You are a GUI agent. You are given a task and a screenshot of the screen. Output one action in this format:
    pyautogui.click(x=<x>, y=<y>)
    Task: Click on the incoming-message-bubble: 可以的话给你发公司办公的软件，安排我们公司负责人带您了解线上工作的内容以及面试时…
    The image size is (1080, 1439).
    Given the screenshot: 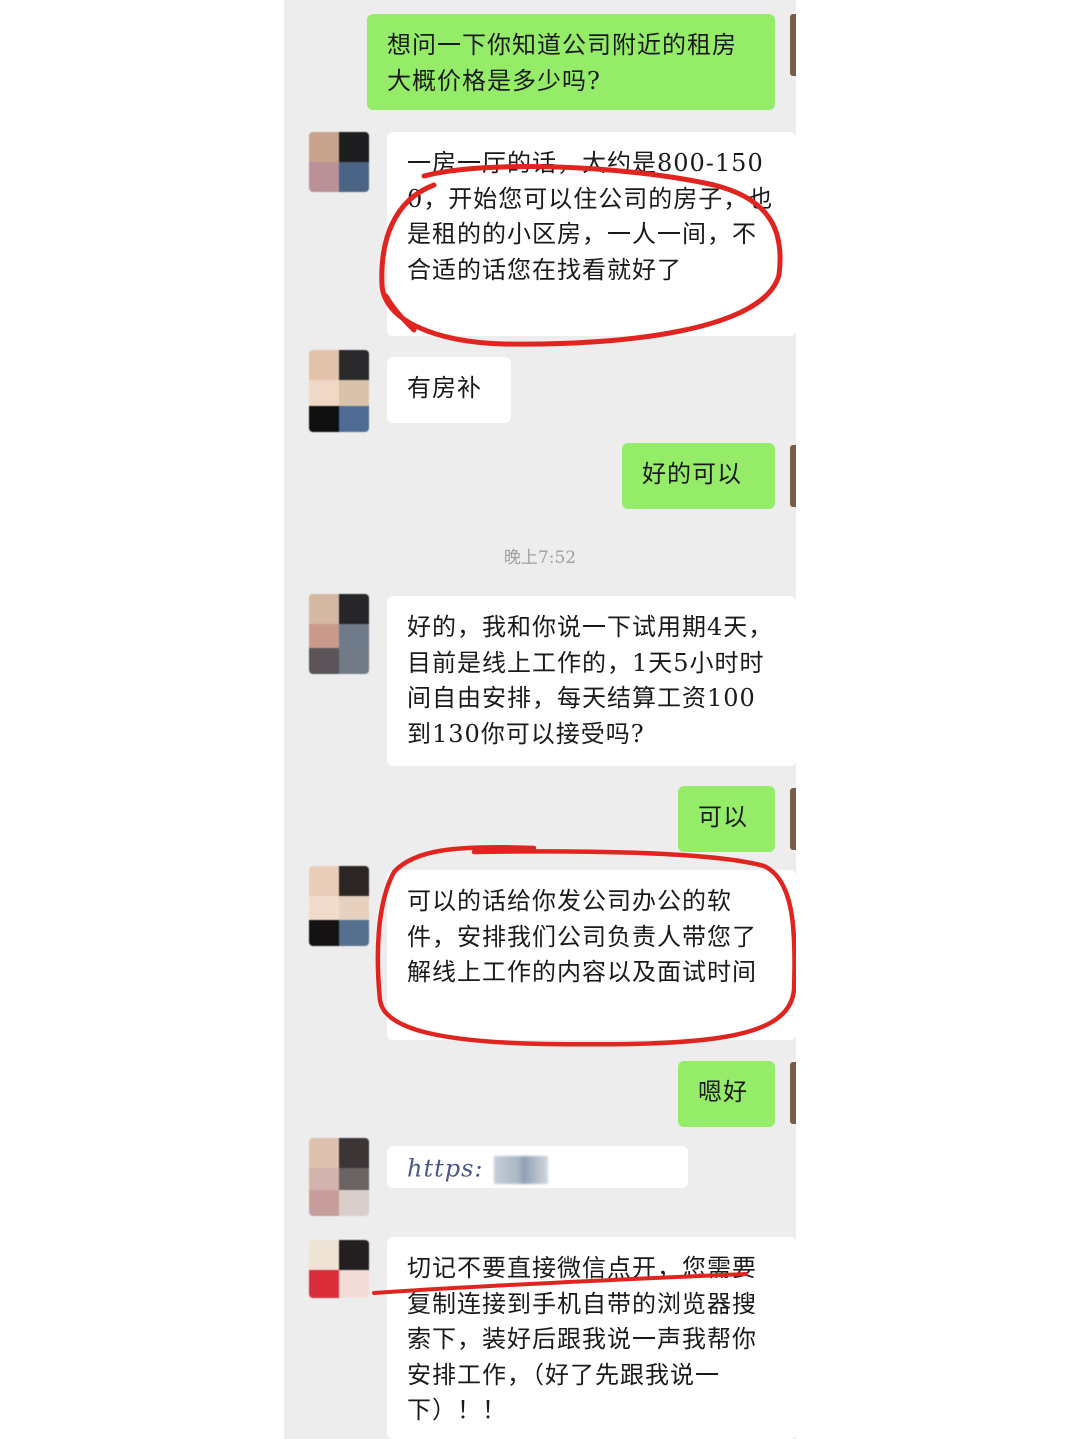 What is the action you would take?
    pyautogui.click(x=591, y=955)
    